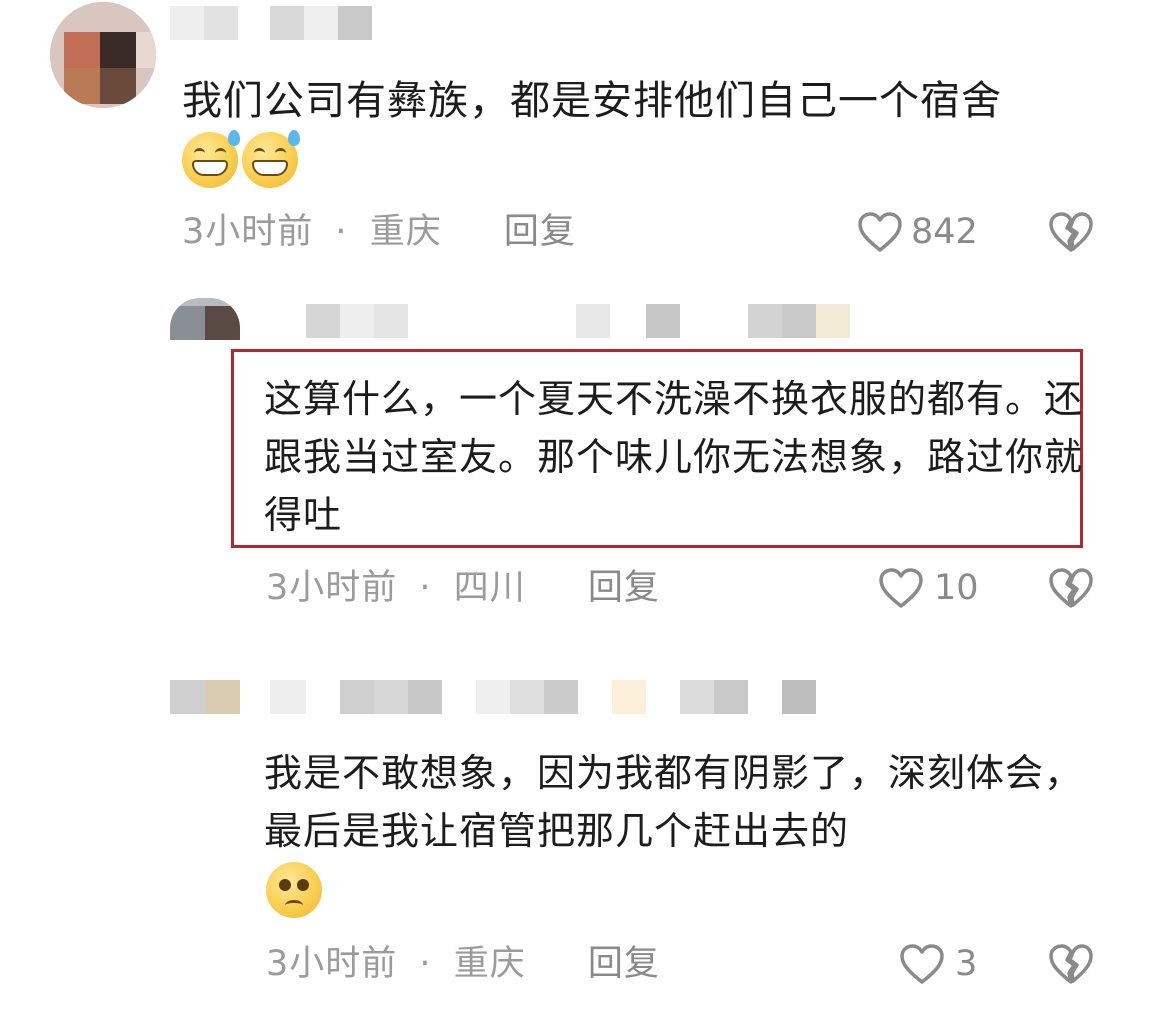 The width and height of the screenshot is (1152, 1029). Describe the element at coordinates (294, 890) in the screenshot. I see `pleading-face-emoji` at that location.